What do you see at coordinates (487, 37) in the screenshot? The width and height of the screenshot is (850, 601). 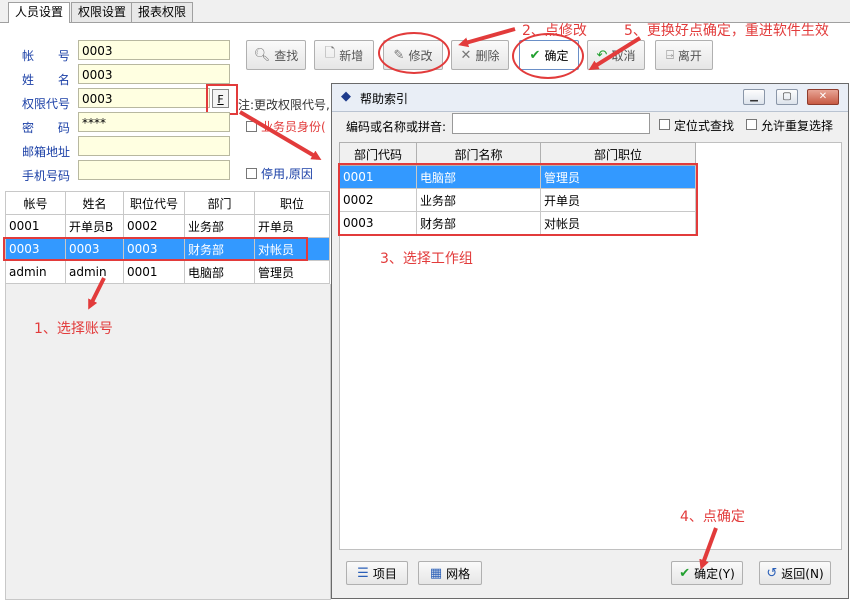 I see `arrow-step2` at bounding box center [487, 37].